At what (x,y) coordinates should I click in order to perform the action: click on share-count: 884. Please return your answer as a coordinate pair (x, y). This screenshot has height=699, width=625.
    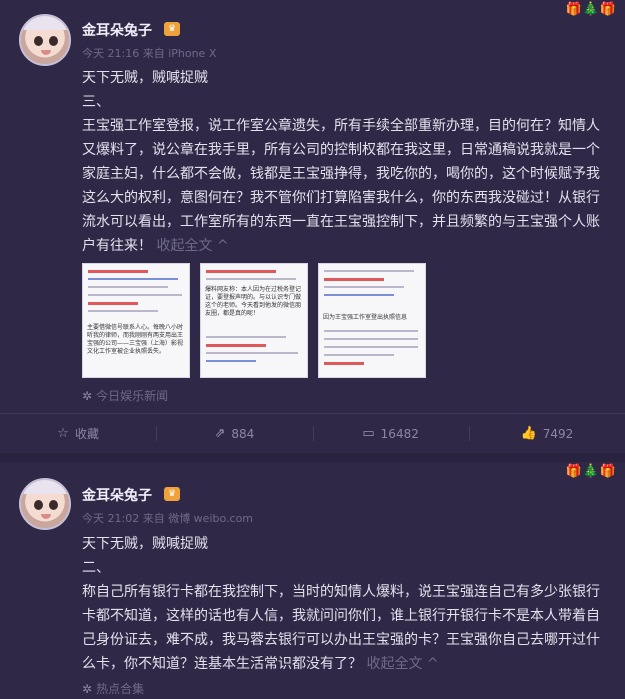
    Looking at the image, I should click on (243, 433).